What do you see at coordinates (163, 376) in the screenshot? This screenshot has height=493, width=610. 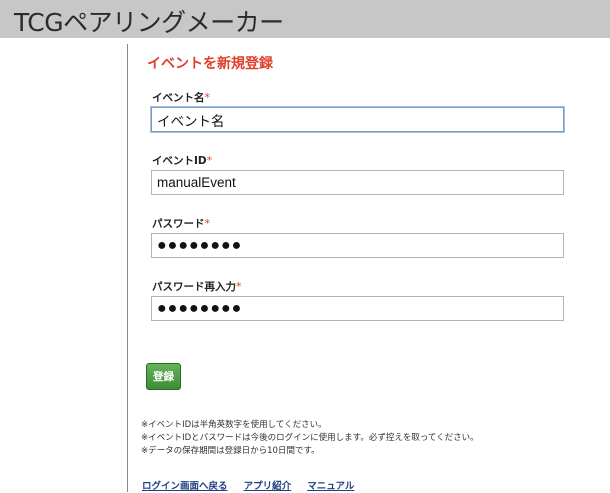 I see `register-button: 登録` at bounding box center [163, 376].